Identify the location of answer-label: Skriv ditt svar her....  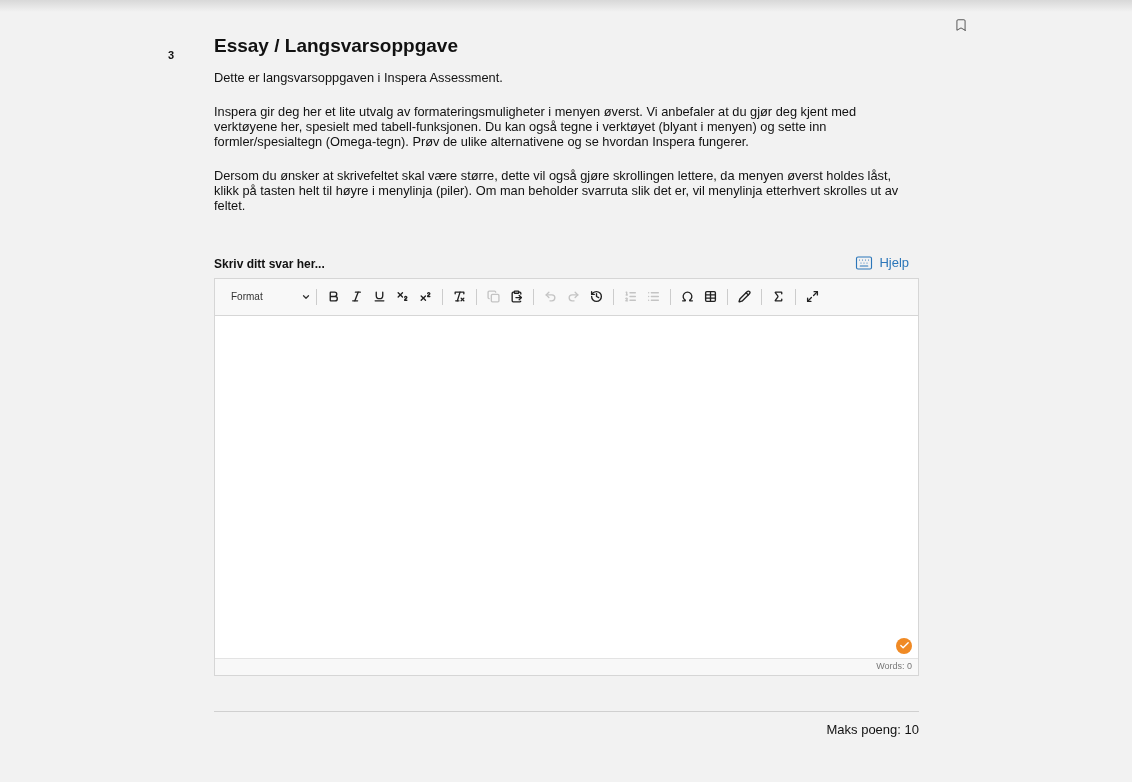
(269, 264).